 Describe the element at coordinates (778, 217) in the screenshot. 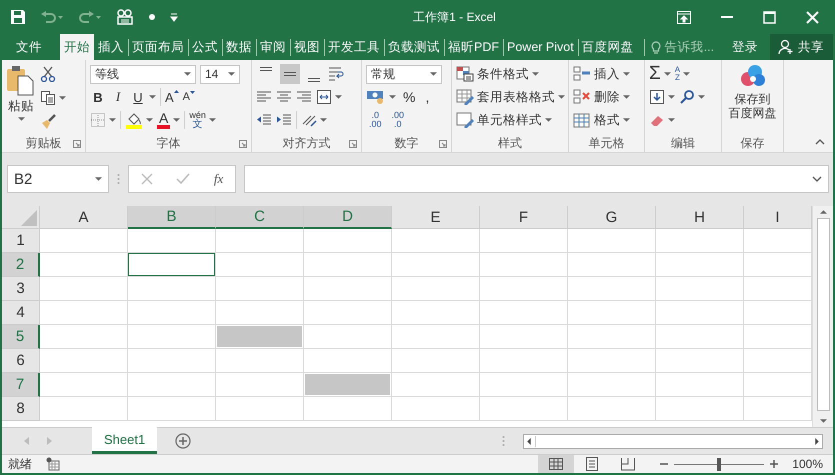

I see `column-header: I` at that location.